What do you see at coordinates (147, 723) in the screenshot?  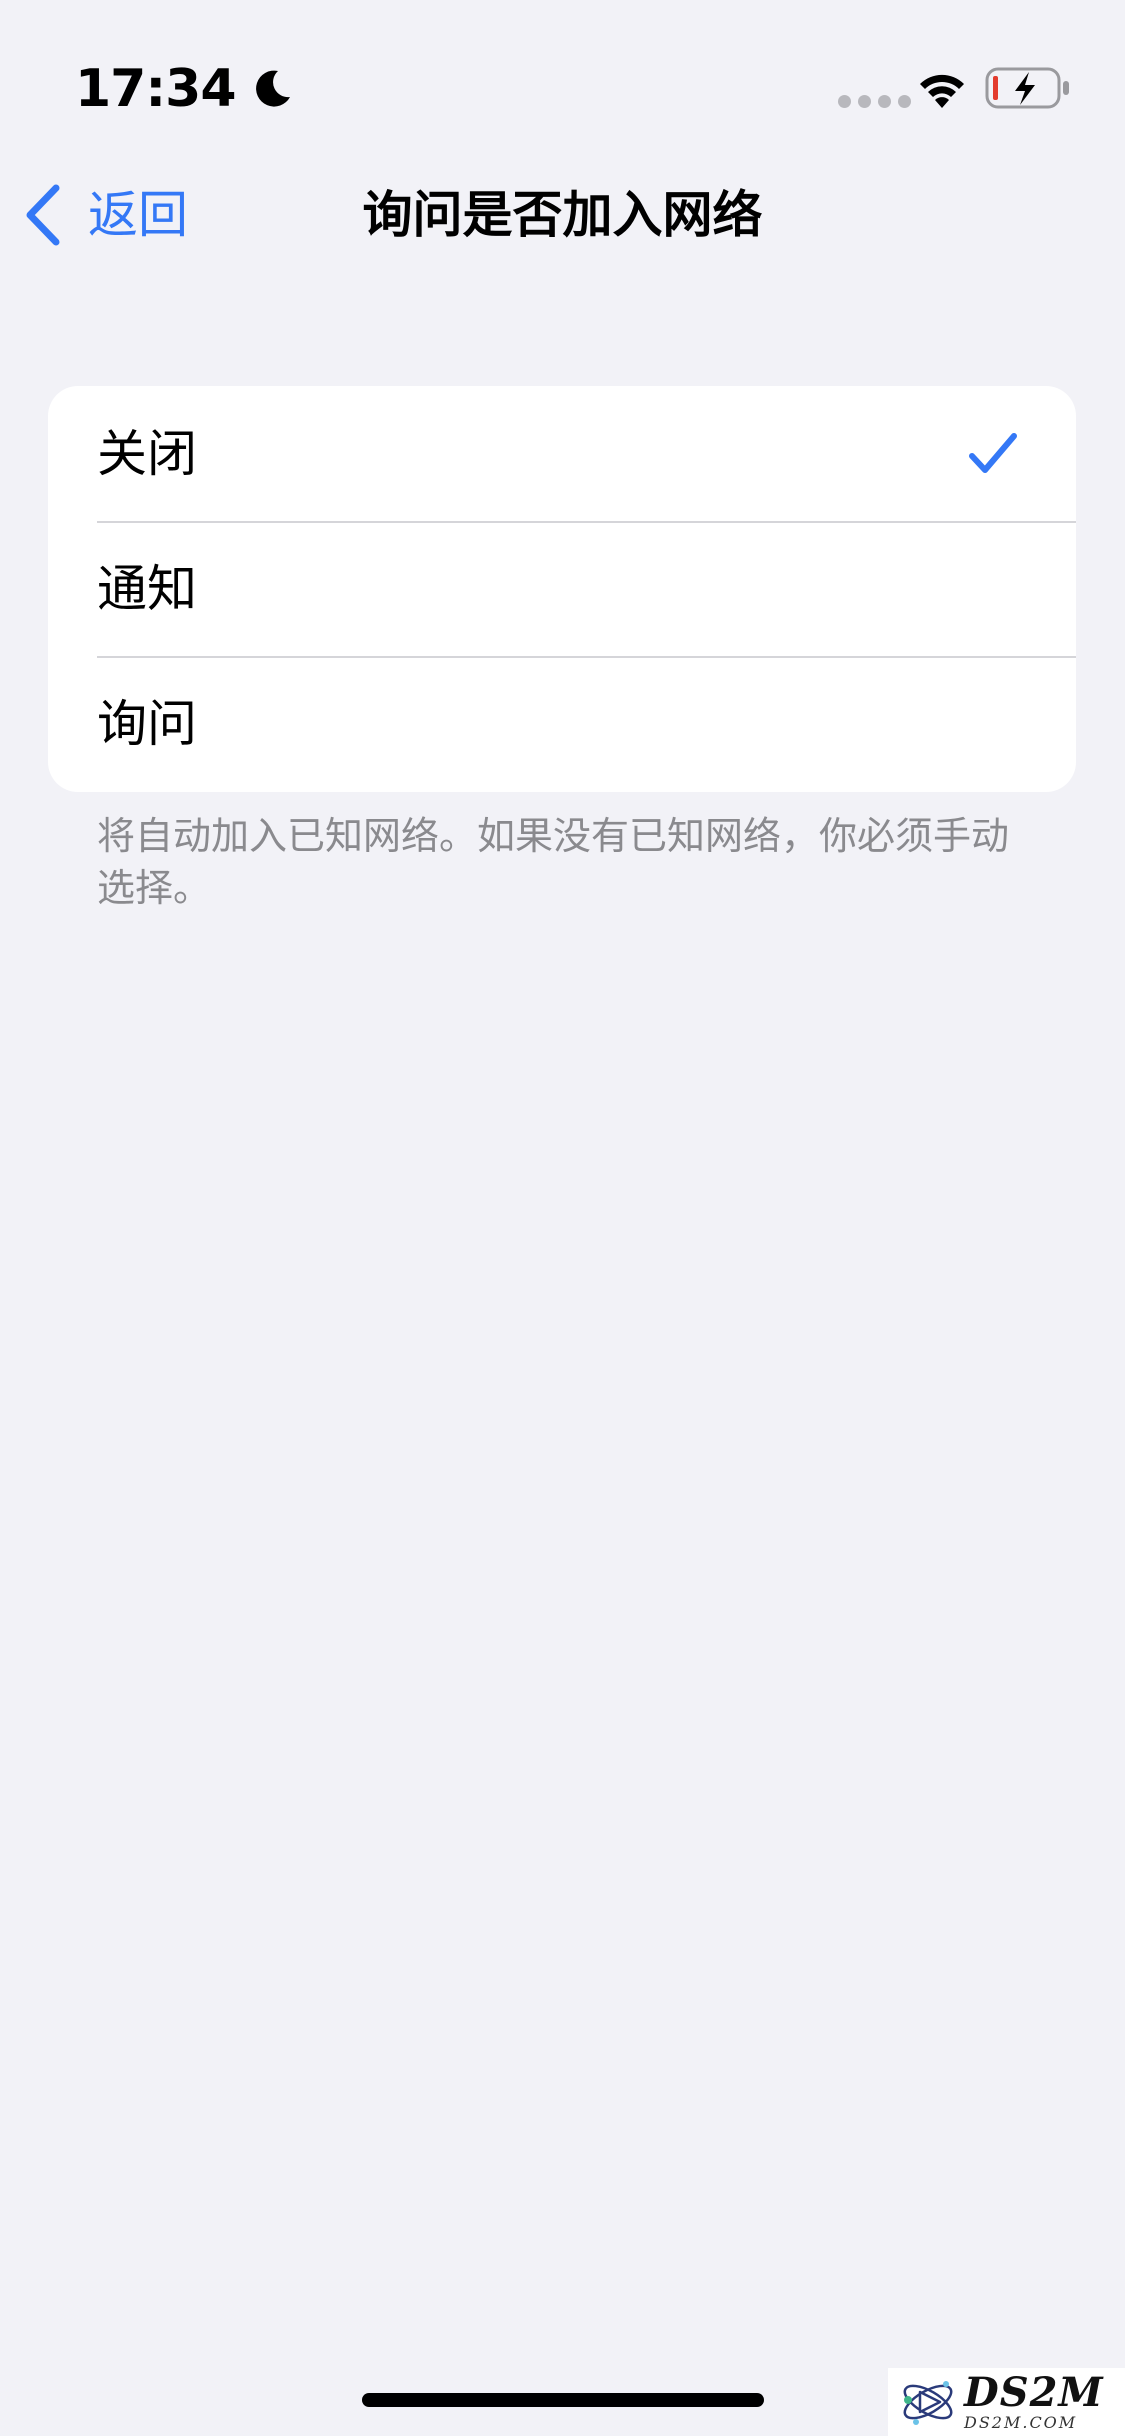 I see `option-label: 询问` at bounding box center [147, 723].